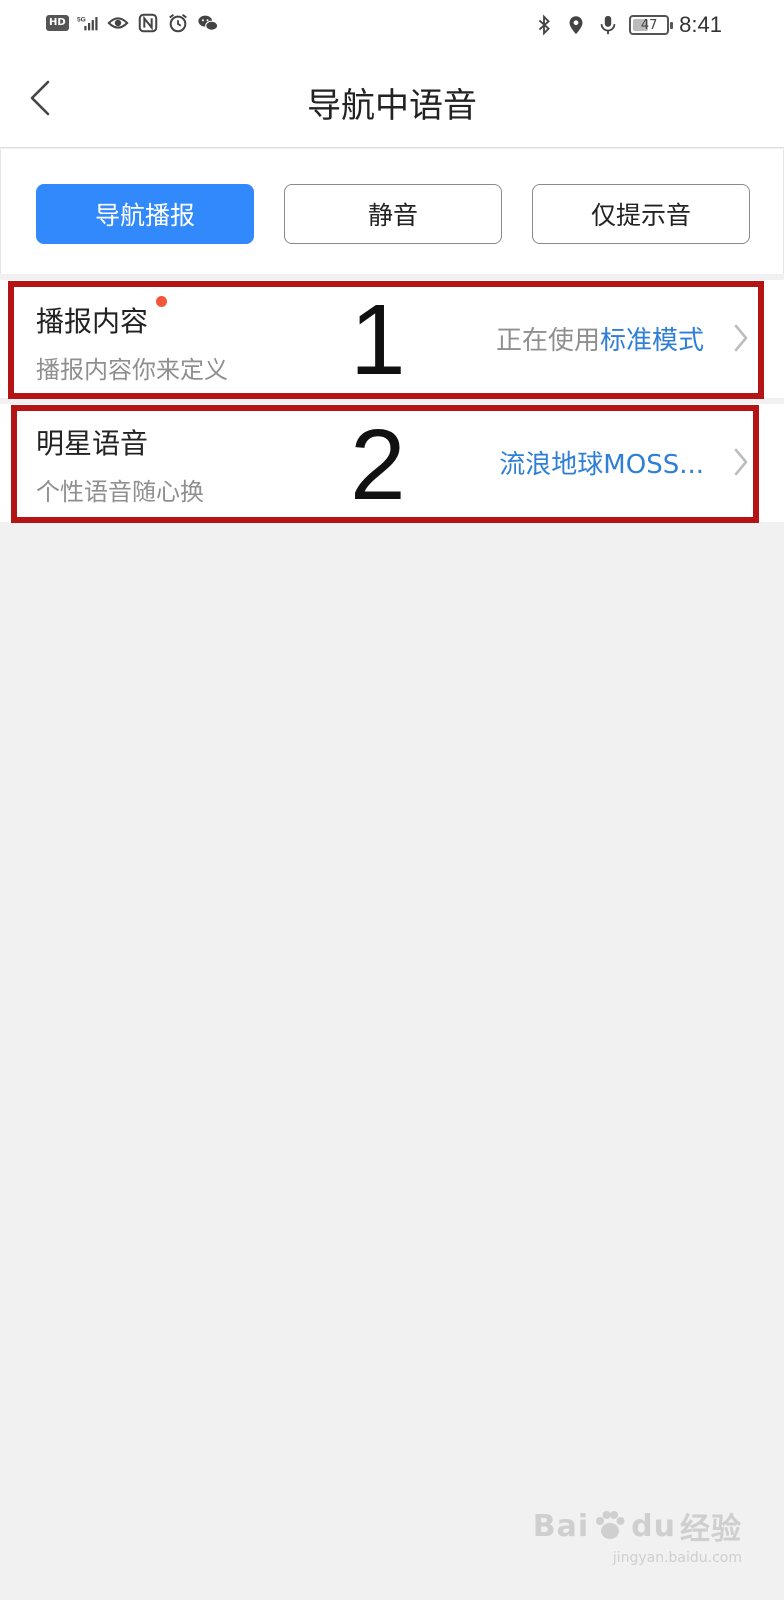 Image resolution: width=784 pixels, height=1600 pixels. I want to click on mode-button-mute: 静音, so click(393, 214).